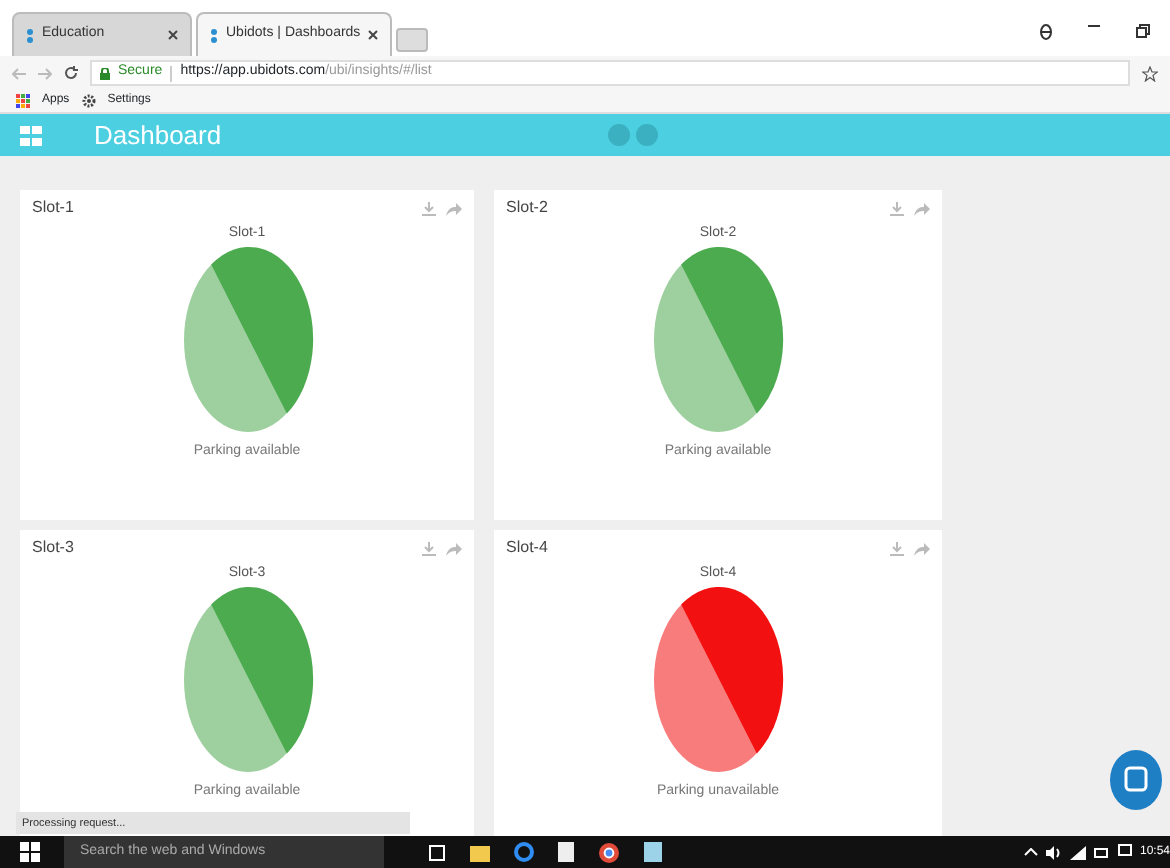  What do you see at coordinates (53, 548) in the screenshot?
I see `widget-title: Slot-3` at bounding box center [53, 548].